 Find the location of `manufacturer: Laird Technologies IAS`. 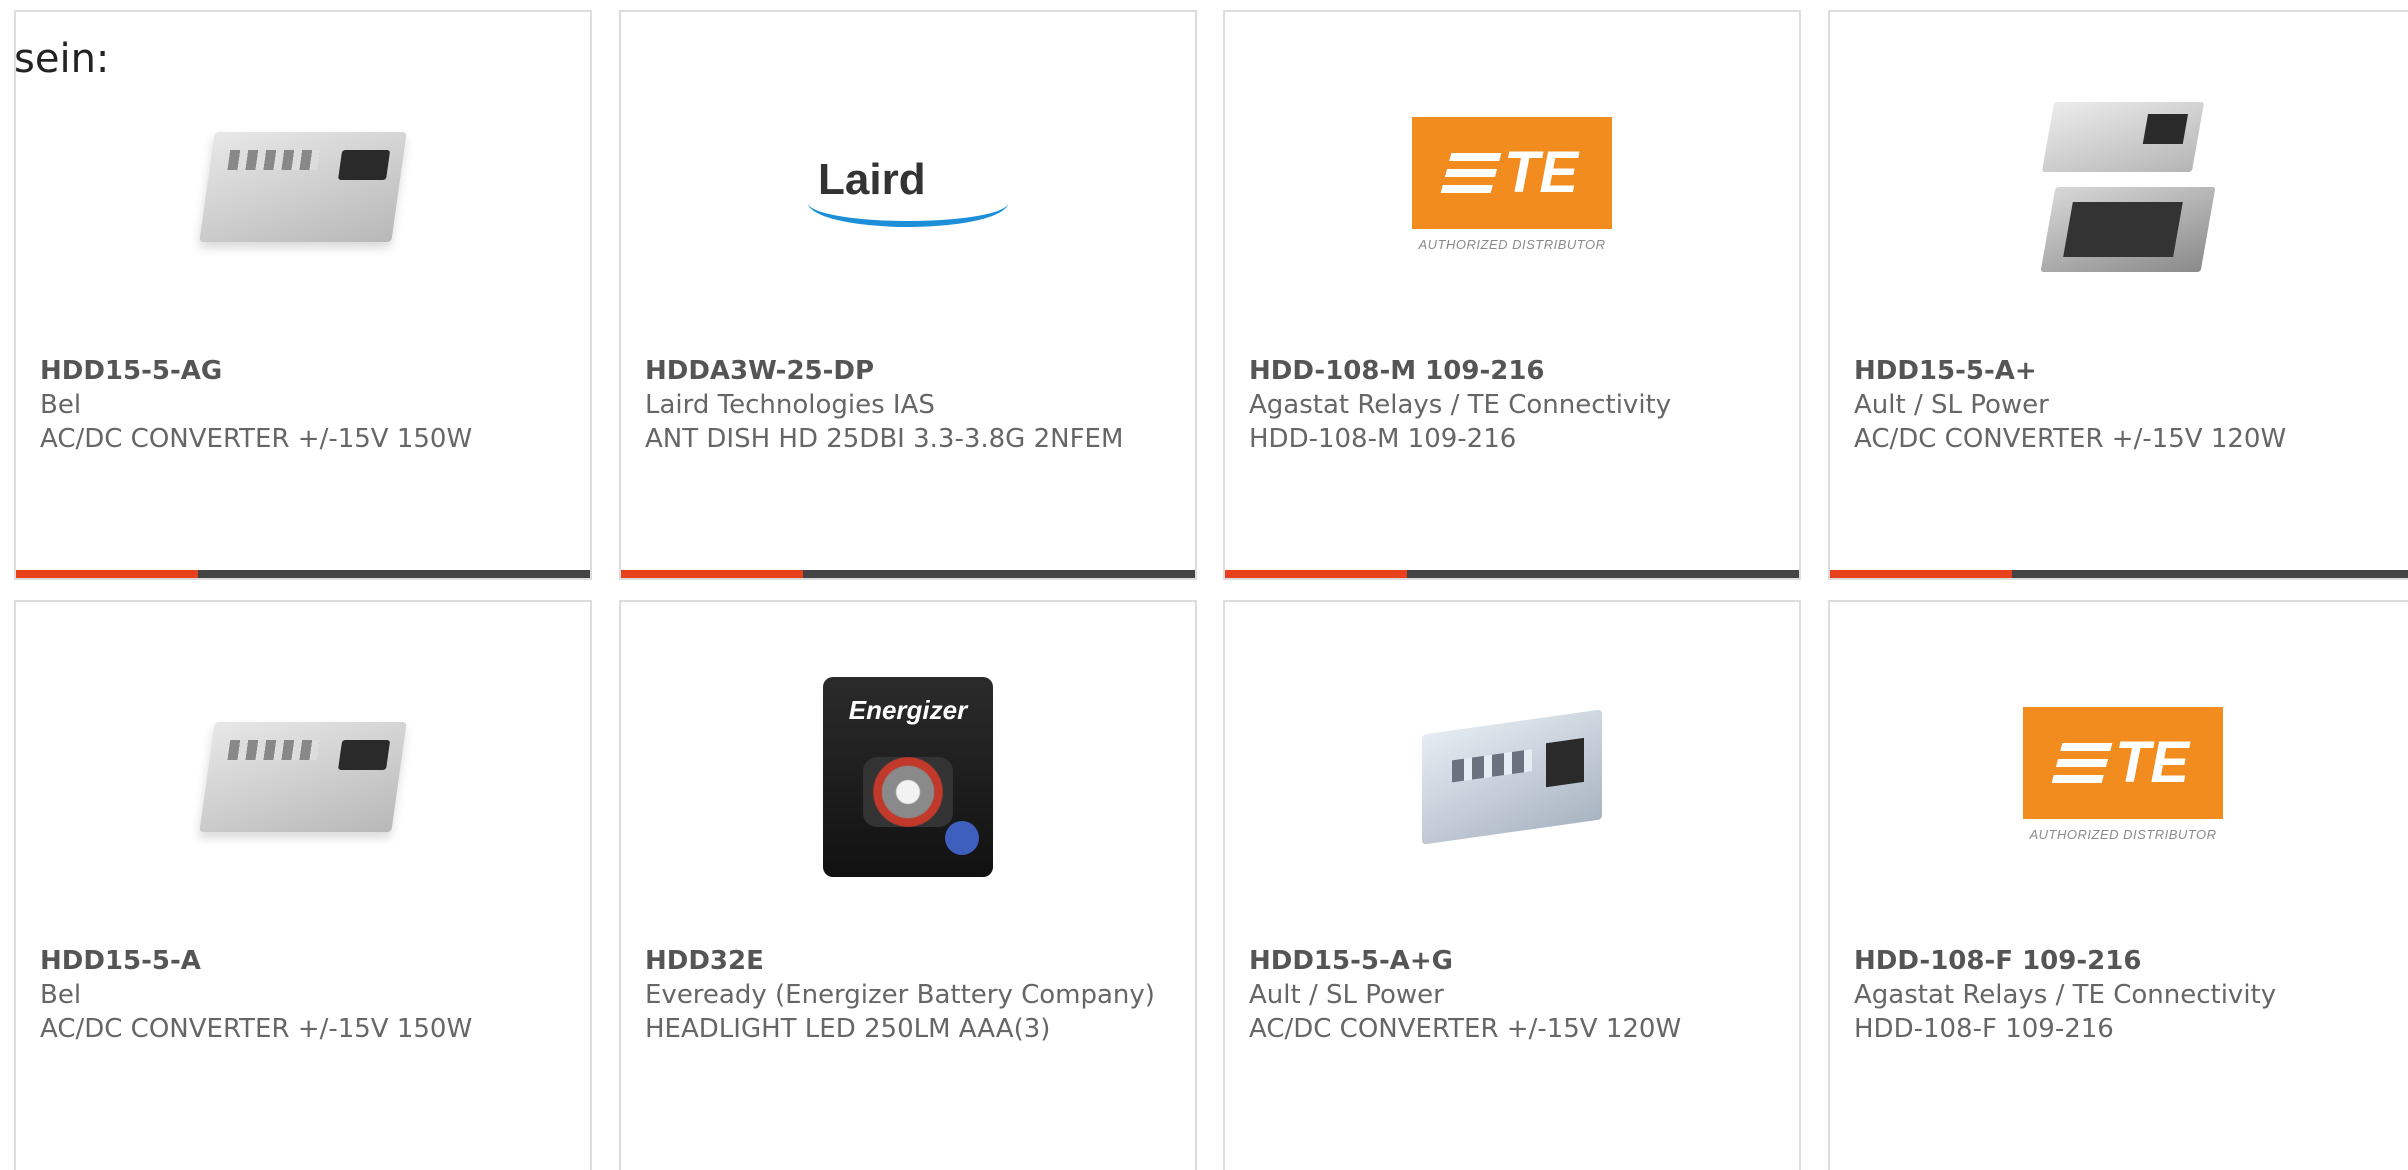

manufacturer: Laird Technologies IAS is located at coordinates (790, 405).